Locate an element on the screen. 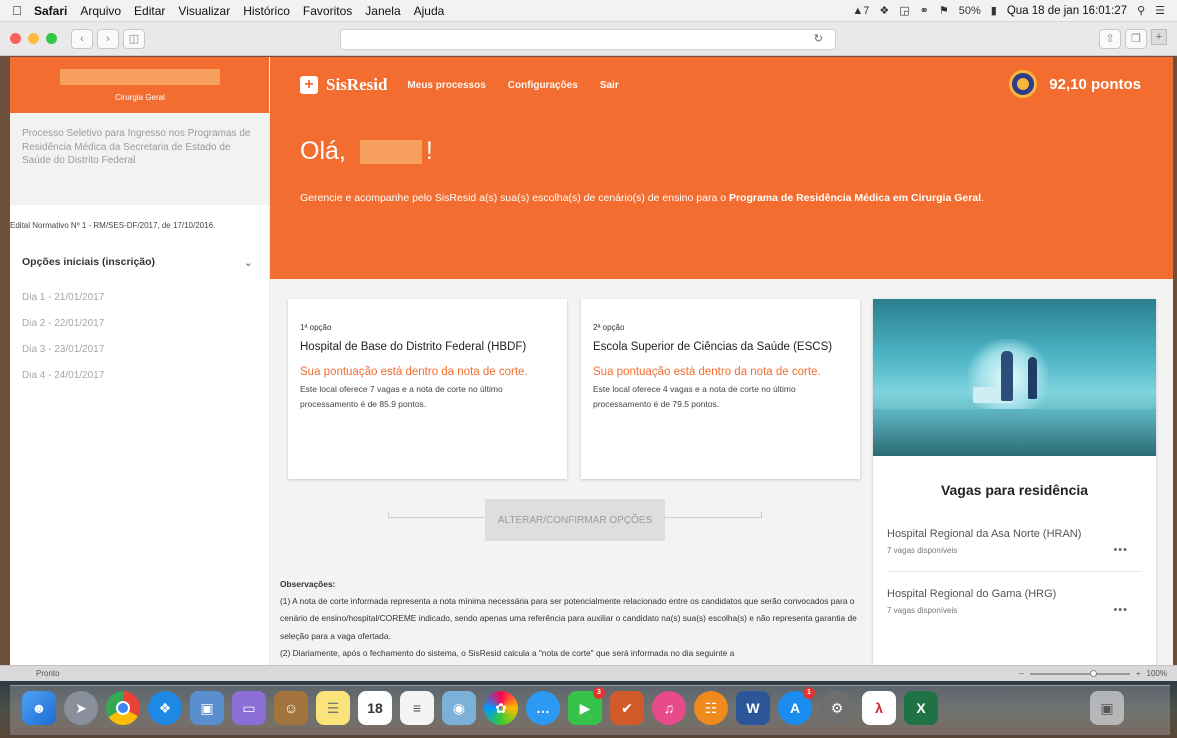  launchpad-icon: ➤ is located at coordinates (81, 708).